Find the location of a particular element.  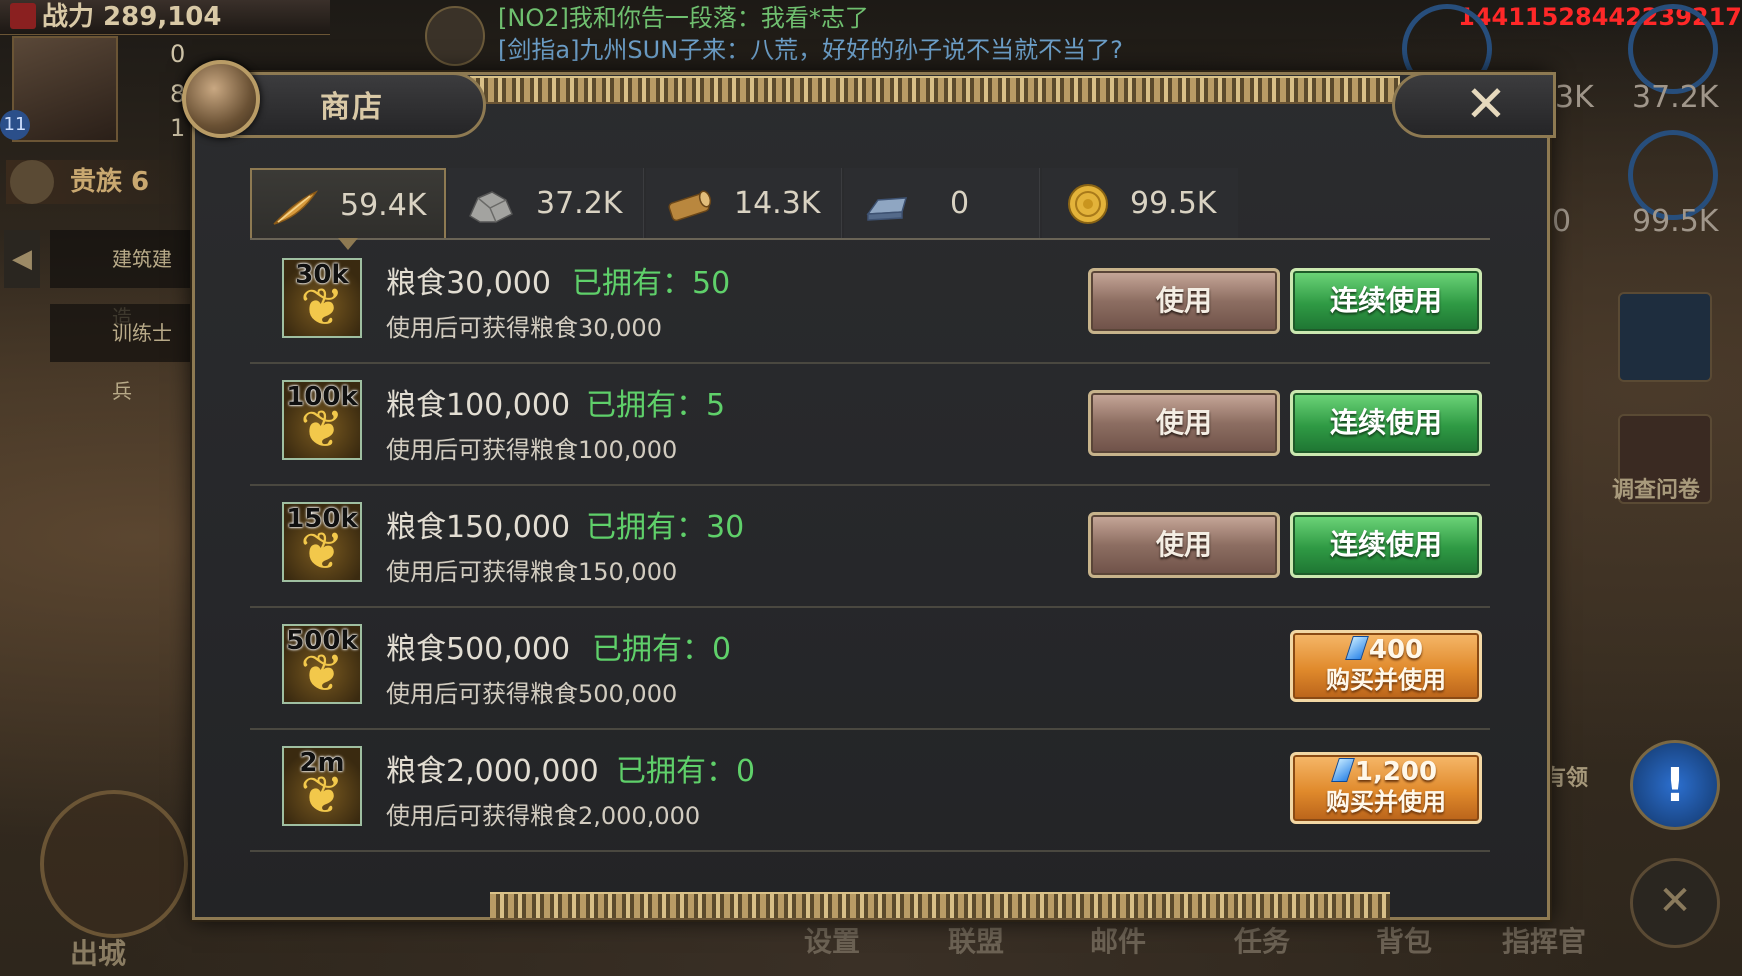

owned-count: 30 is located at coordinates (725, 527).